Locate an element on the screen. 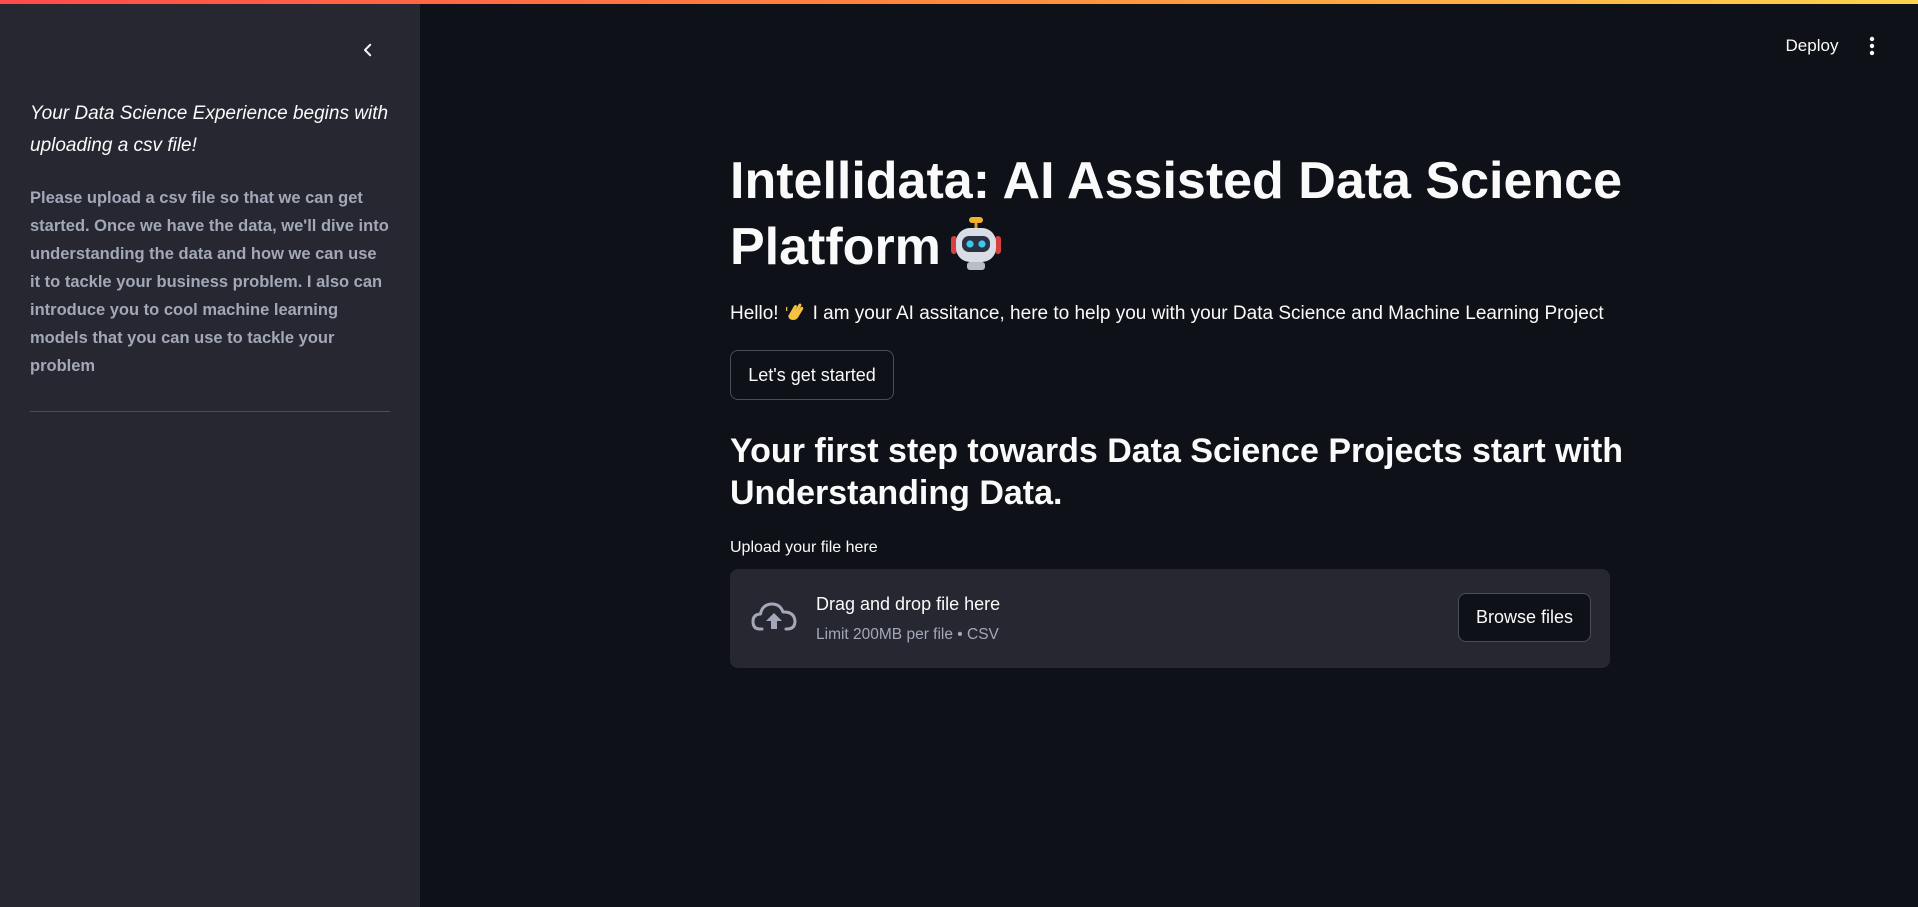  robot-emoji-icon is located at coordinates (975, 243).